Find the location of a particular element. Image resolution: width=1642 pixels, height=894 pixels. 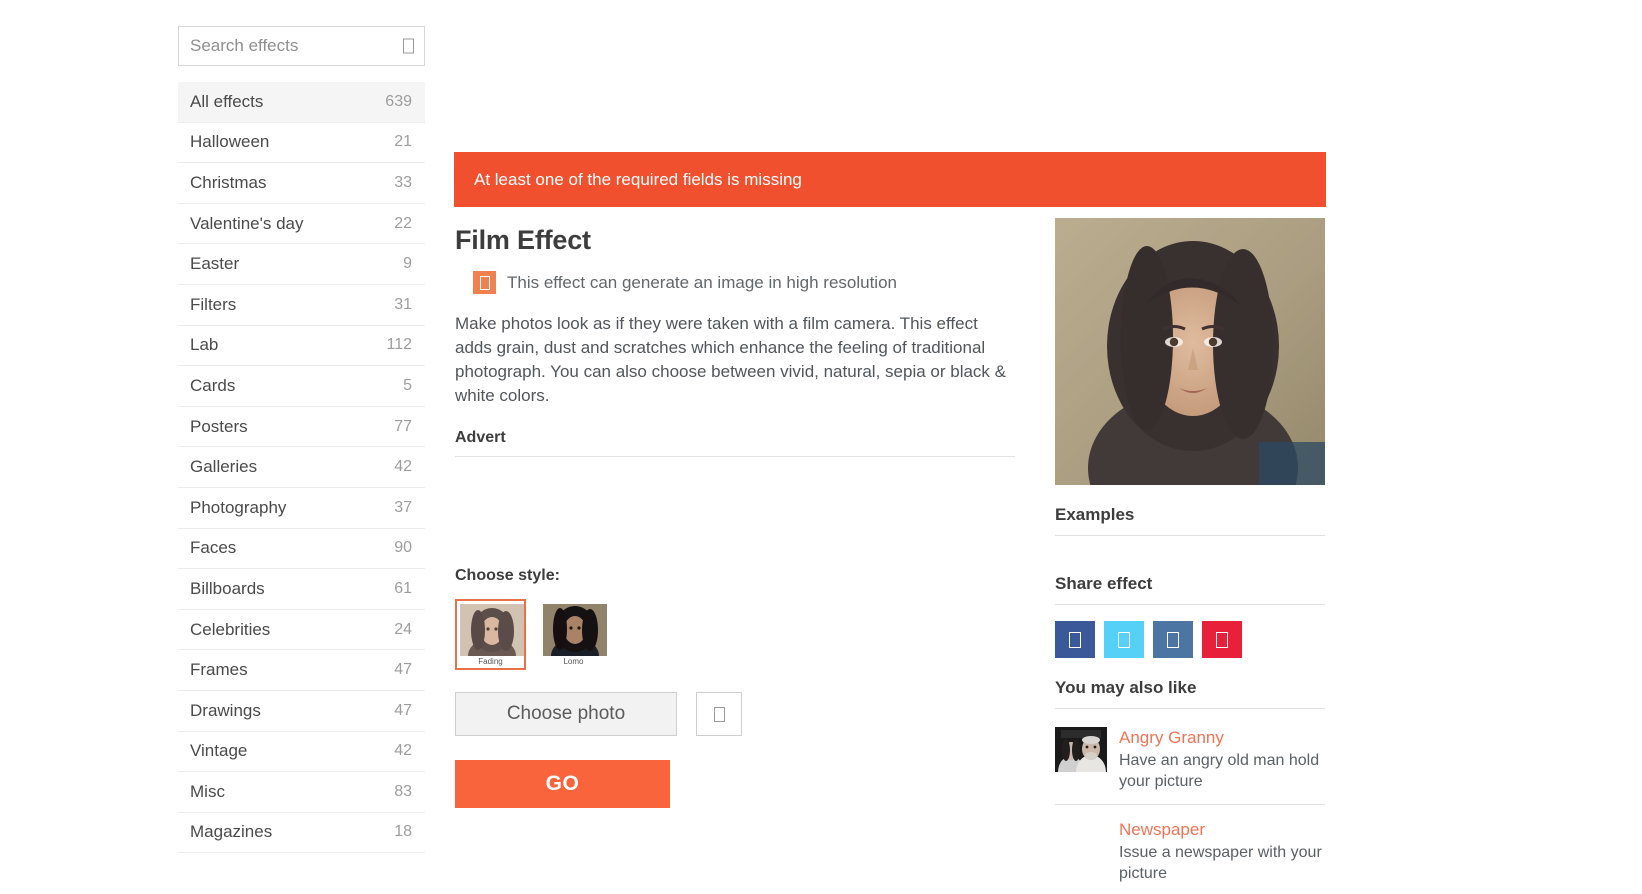

sidebar-item-label: Galleries is located at coordinates (224, 467).